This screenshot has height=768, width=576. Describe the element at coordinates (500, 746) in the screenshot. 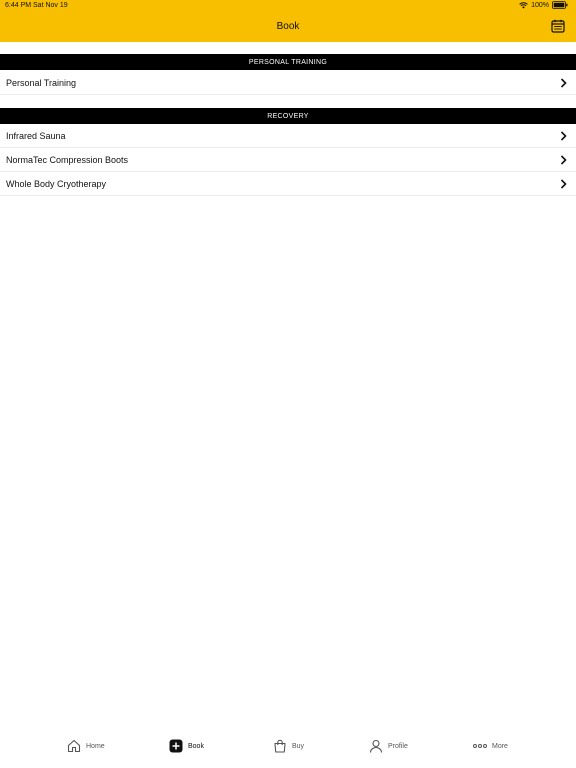

I see `tab-label: More` at that location.